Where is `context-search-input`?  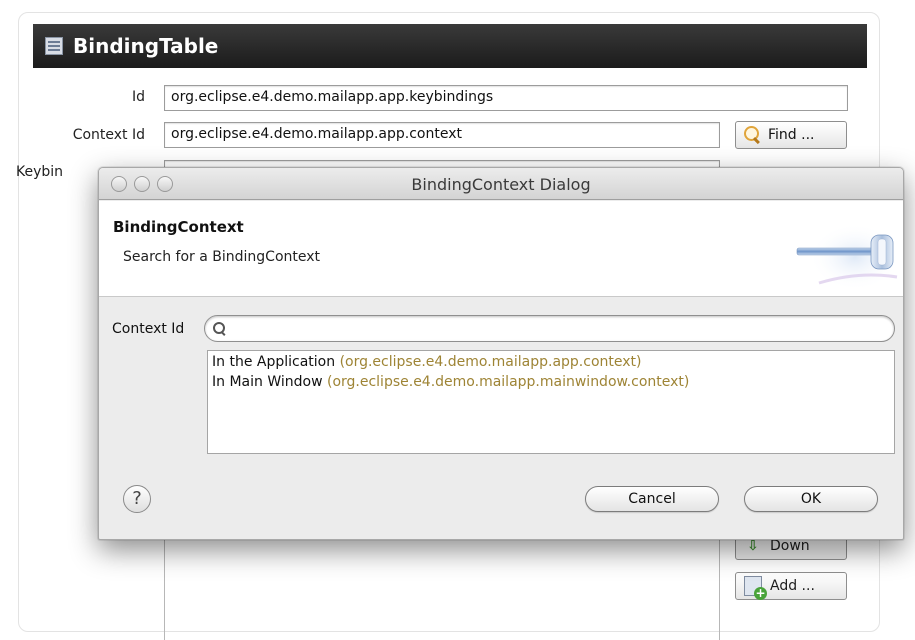
context-search-input is located at coordinates (556, 329).